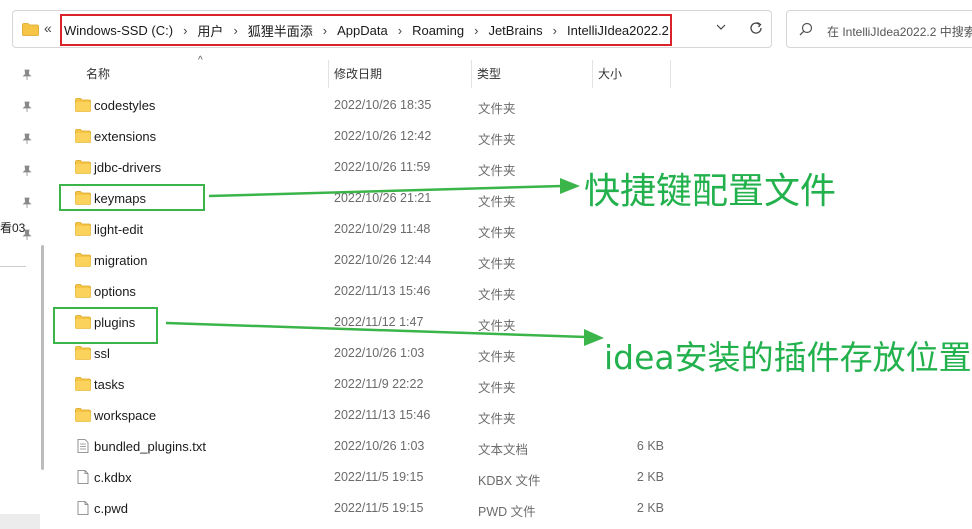 The height and width of the screenshot is (529, 972). I want to click on file-type: PWD 文件, so click(507, 512).